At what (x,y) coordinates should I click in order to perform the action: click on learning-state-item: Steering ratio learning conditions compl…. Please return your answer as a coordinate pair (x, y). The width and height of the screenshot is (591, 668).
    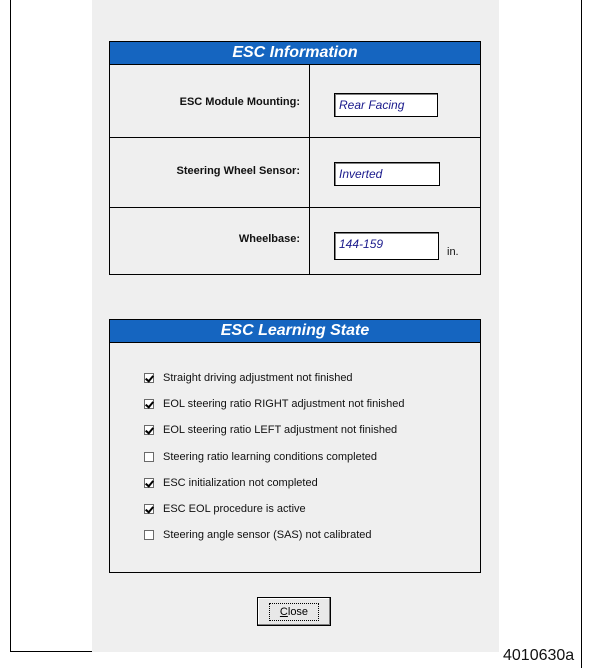
    Looking at the image, I should click on (260, 457).